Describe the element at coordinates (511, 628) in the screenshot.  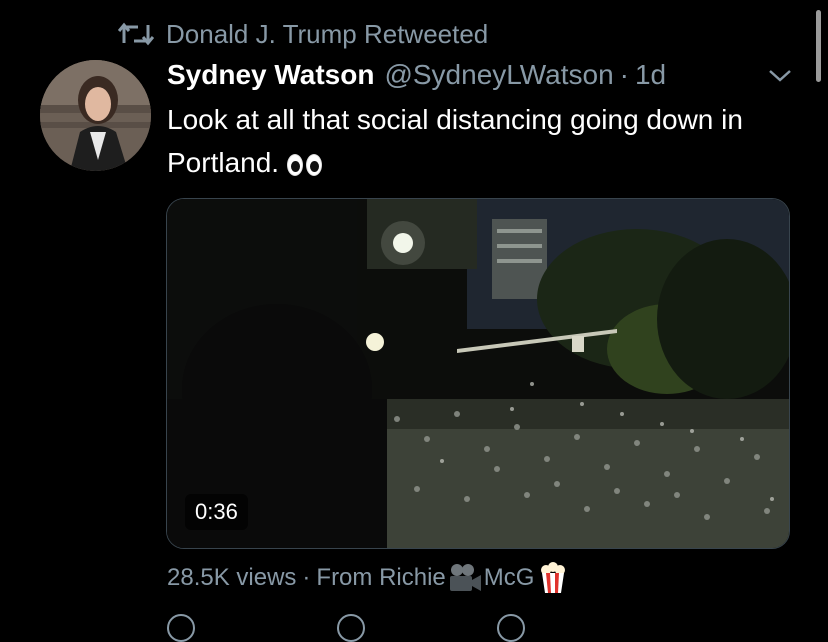
I see `like-icon` at that location.